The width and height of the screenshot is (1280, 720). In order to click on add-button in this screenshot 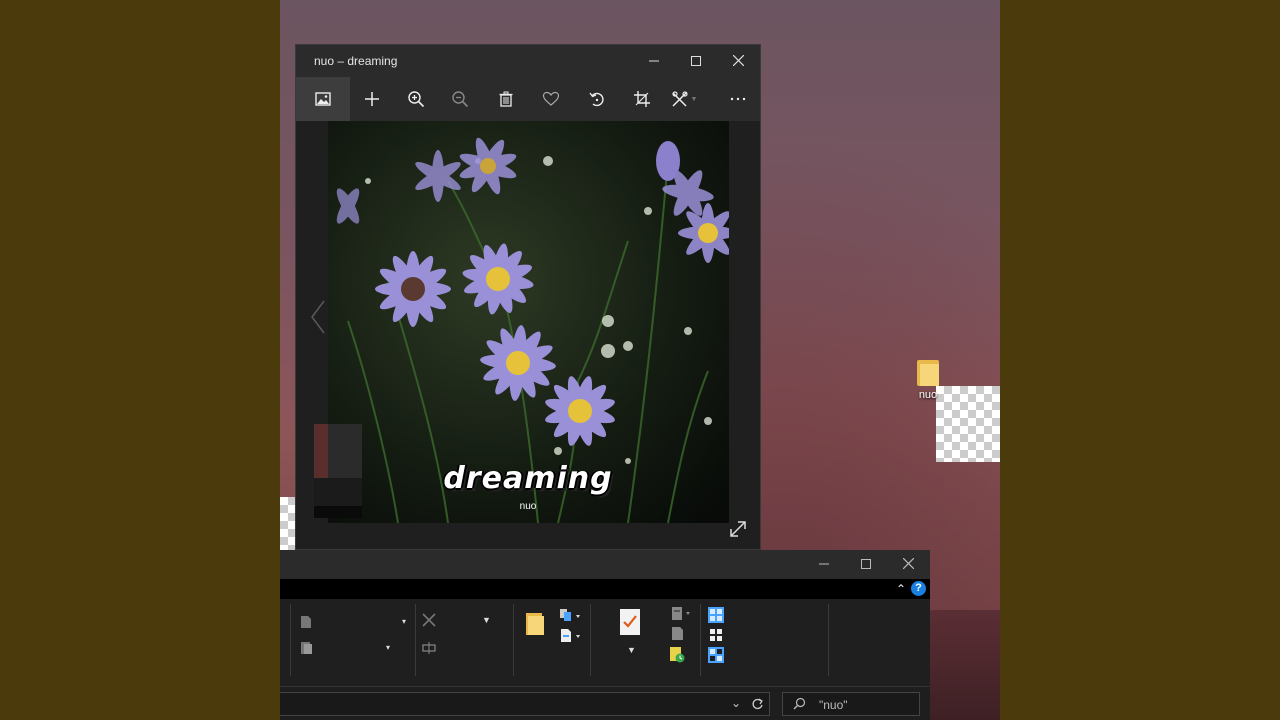, I will do `click(372, 99)`.